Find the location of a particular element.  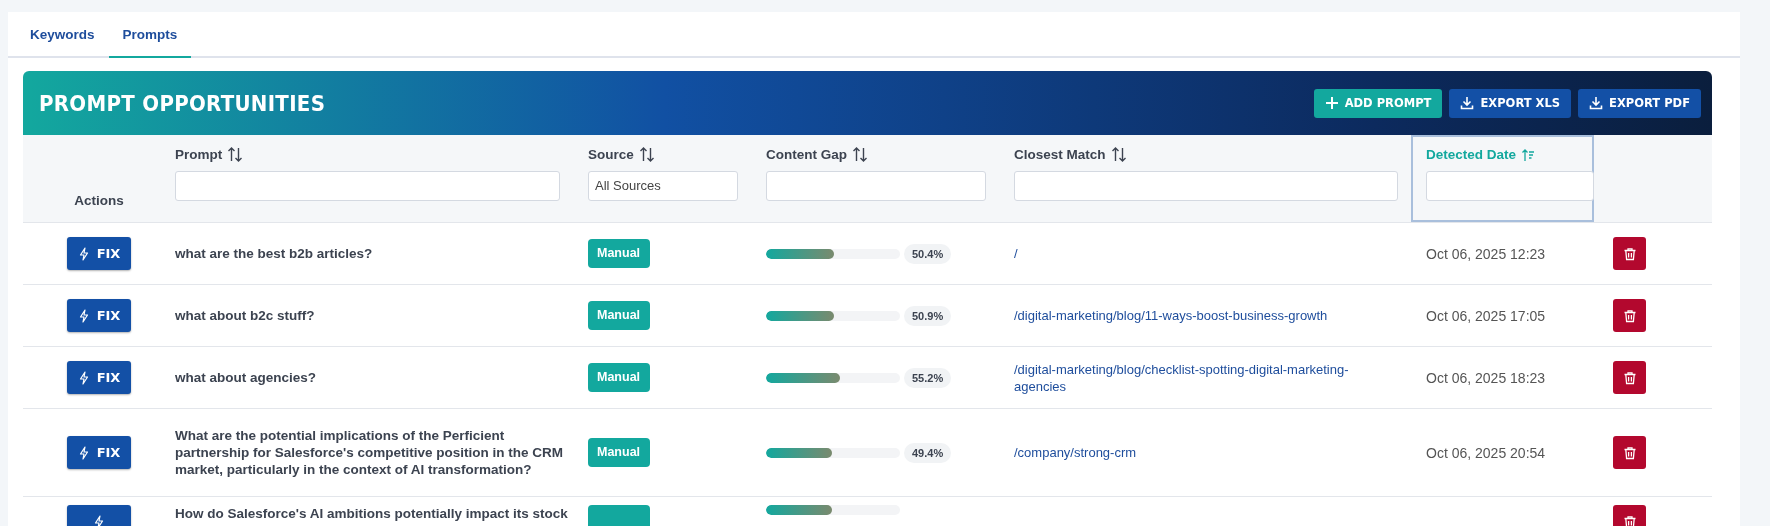

detected-date: Oct 06, 2025 17:05 is located at coordinates (1486, 315).